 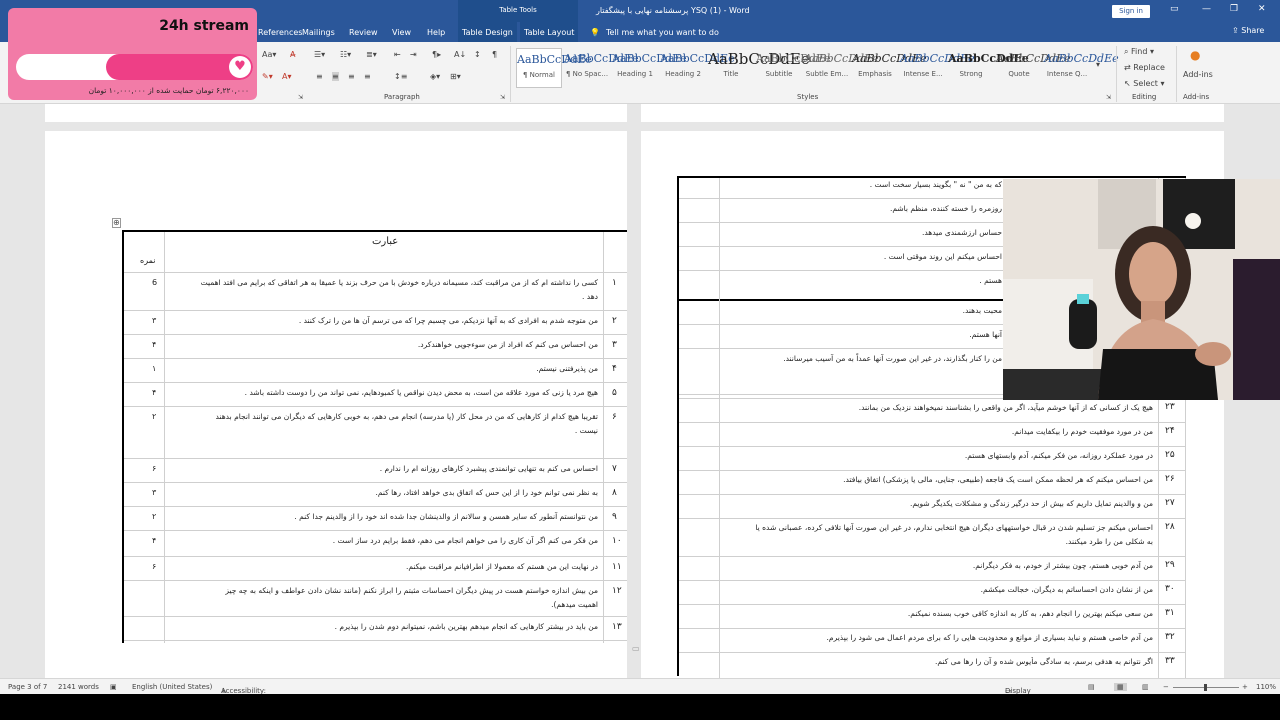 What do you see at coordinates (435, 76) in the screenshot?
I see `shading-icon: ◈▾` at bounding box center [435, 76].